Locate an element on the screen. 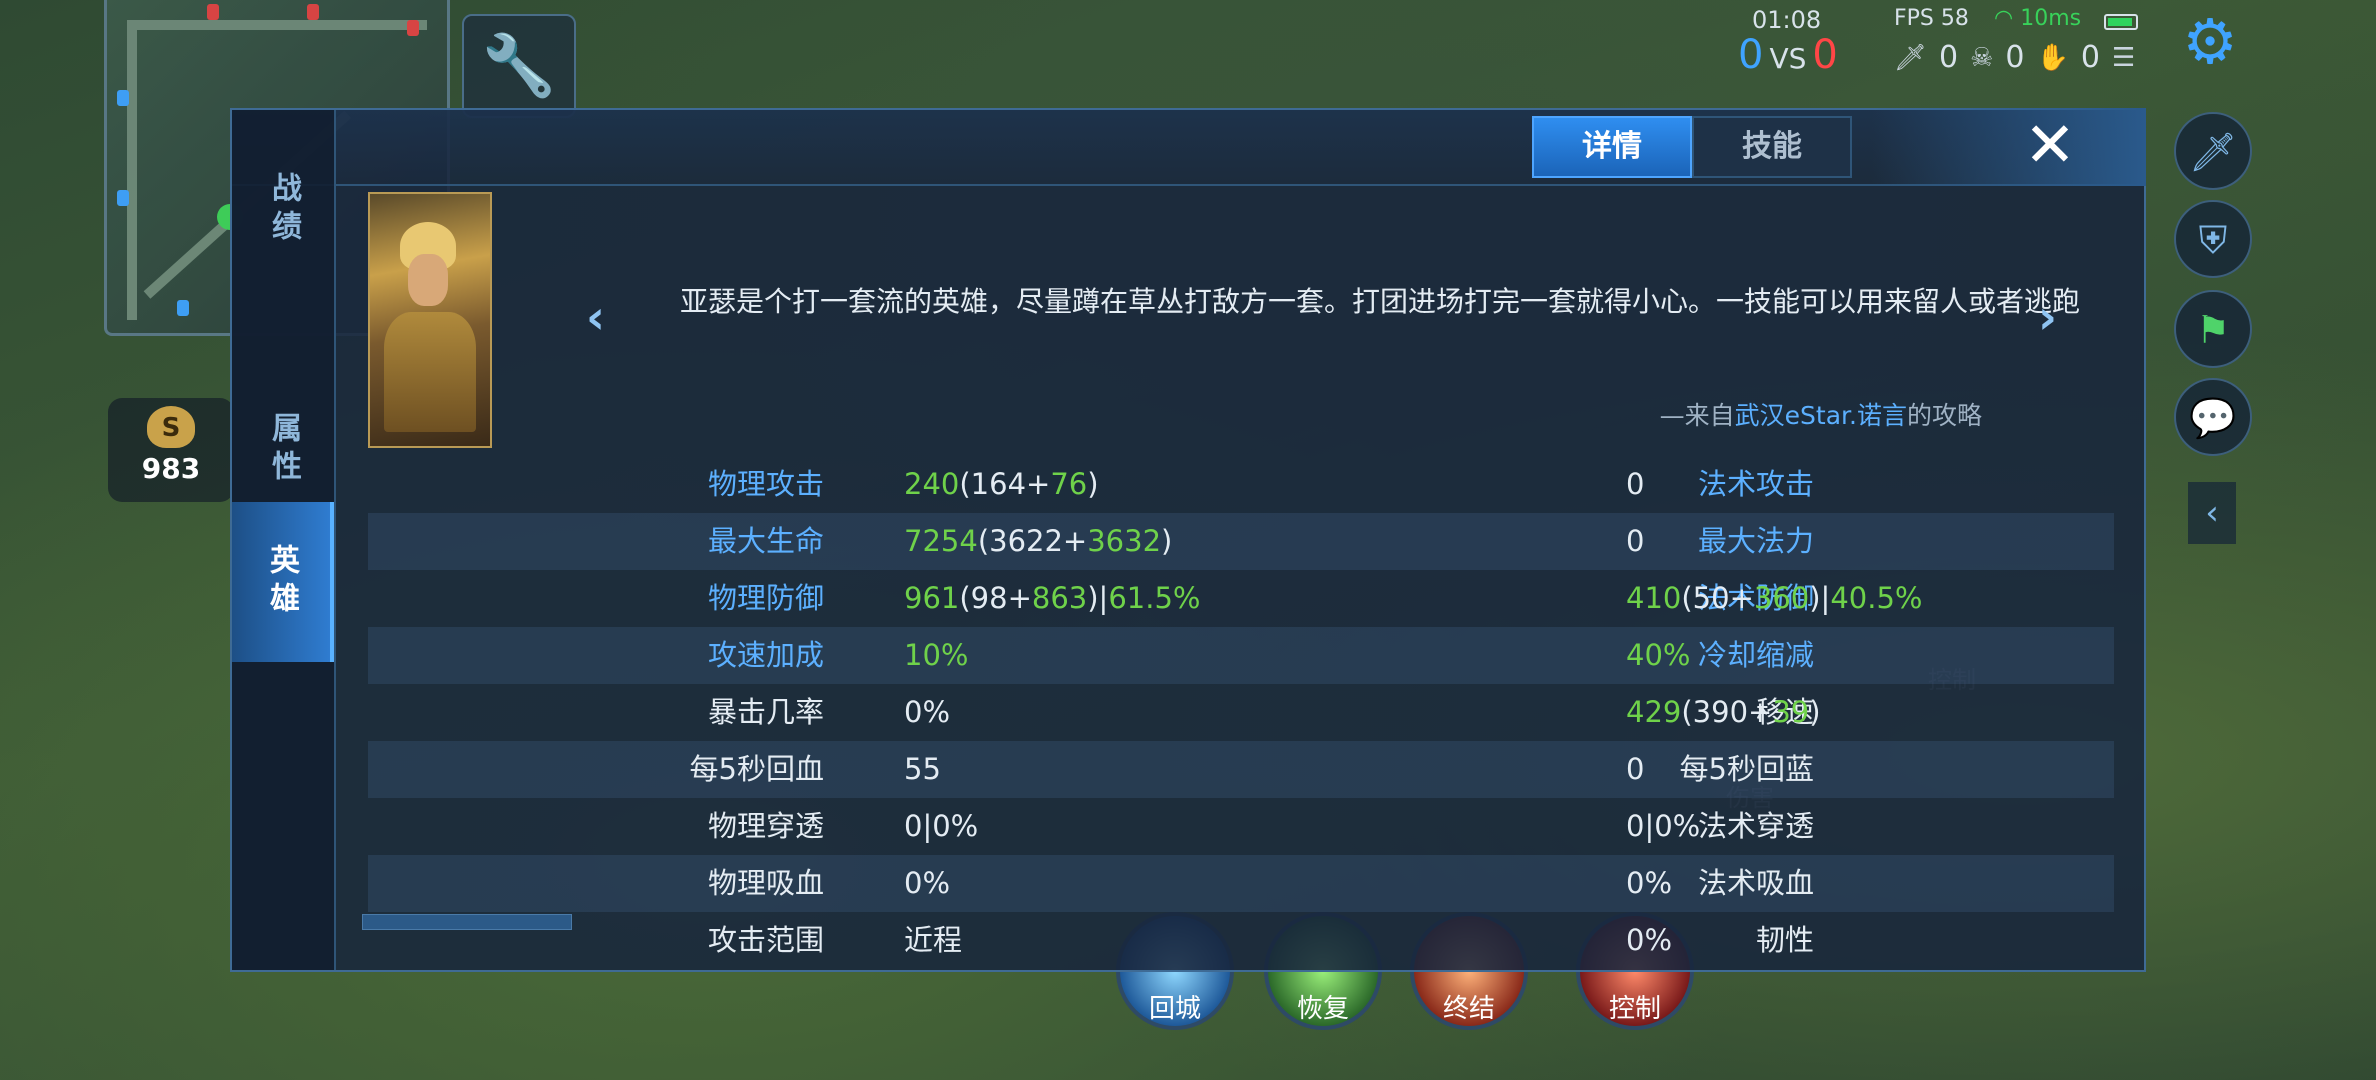 This screenshot has height=1080, width=2376. stat-row: 最大生命 7254(3622+3632) 最大法力 0 is located at coordinates (1241, 541).